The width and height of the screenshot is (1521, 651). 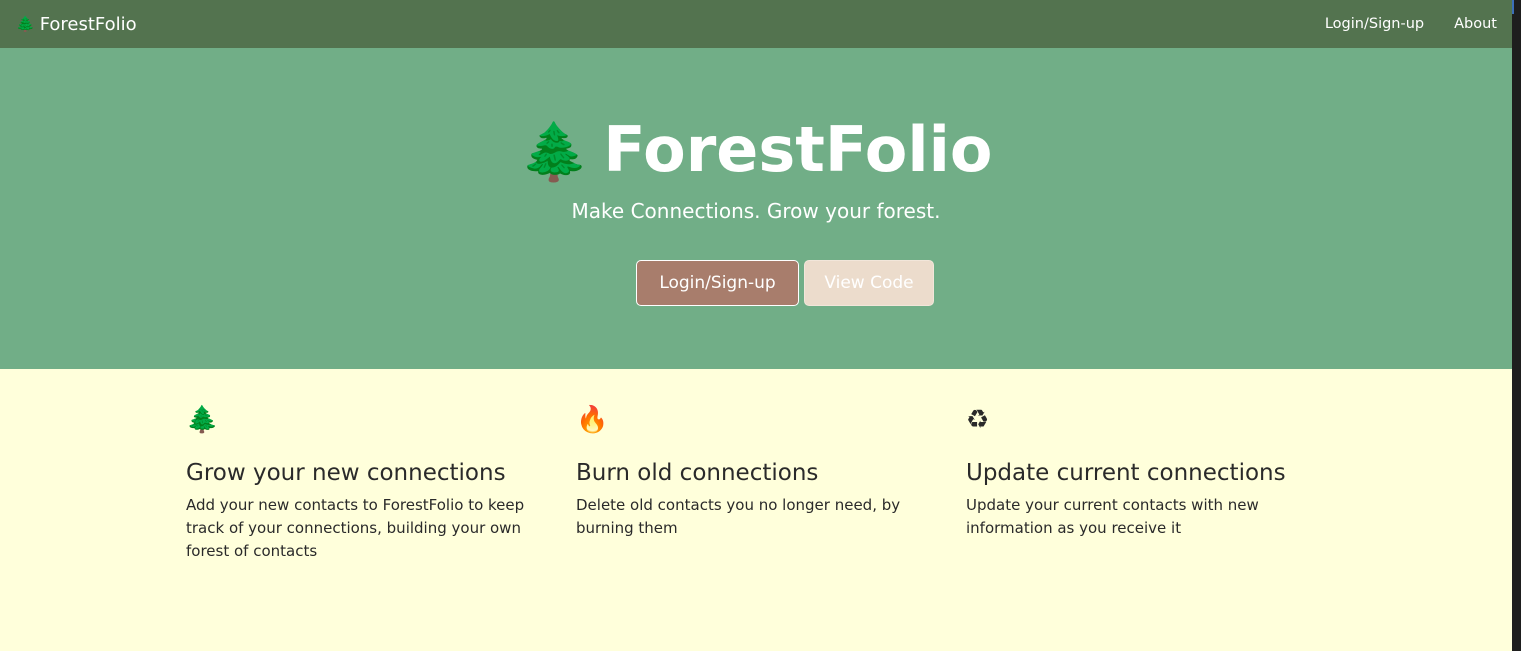 What do you see at coordinates (869, 283) in the screenshot?
I see `view-code-button: View Code` at bounding box center [869, 283].